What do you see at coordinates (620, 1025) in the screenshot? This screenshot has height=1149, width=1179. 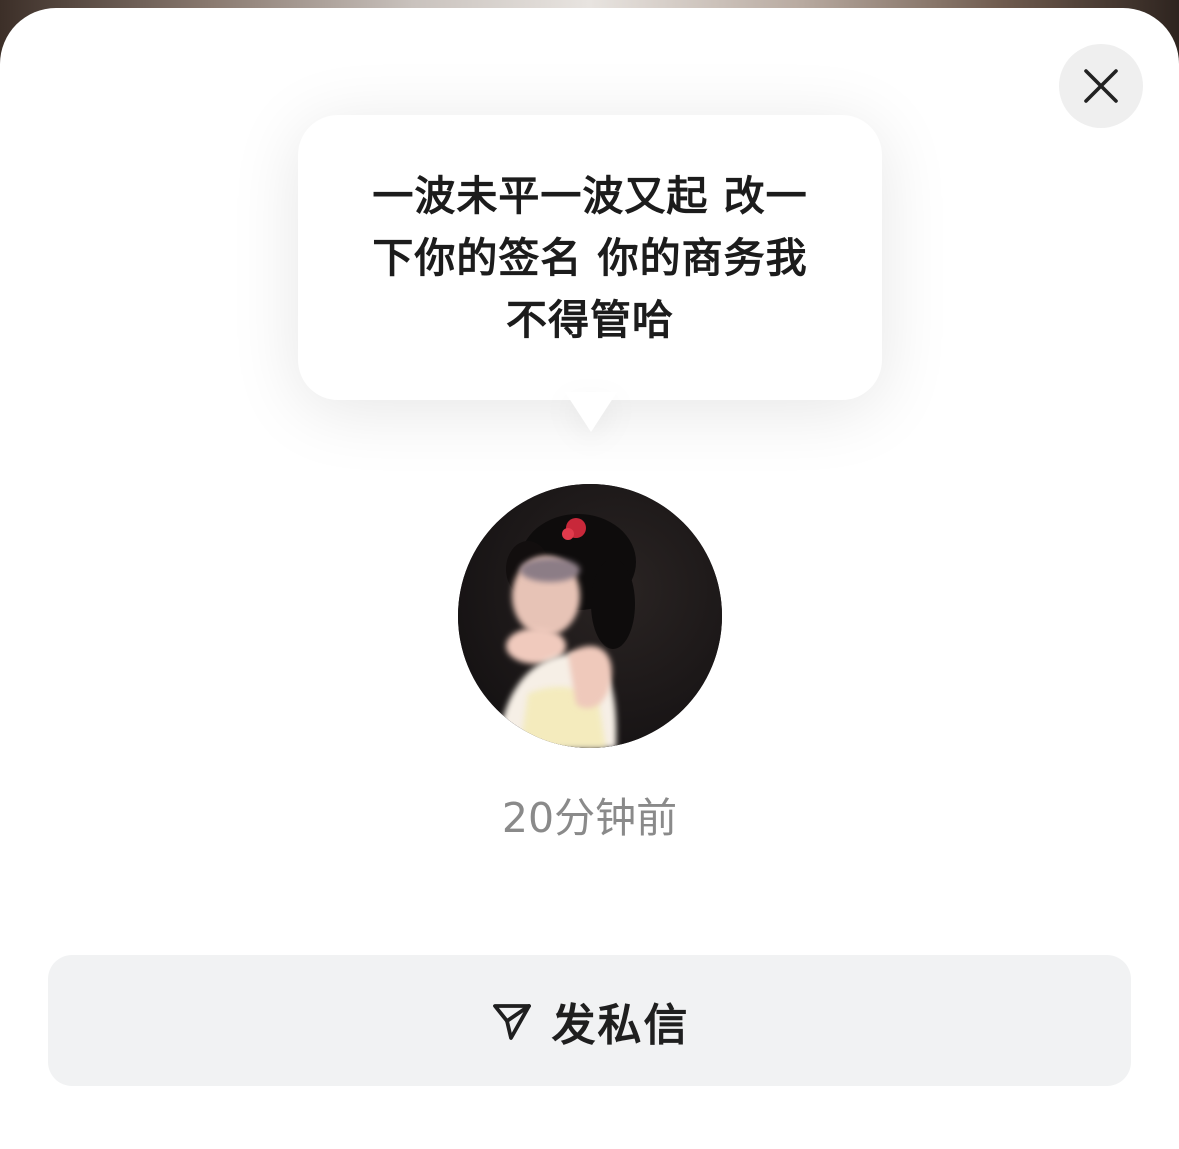 I see `send-message-label: 发私信` at bounding box center [620, 1025].